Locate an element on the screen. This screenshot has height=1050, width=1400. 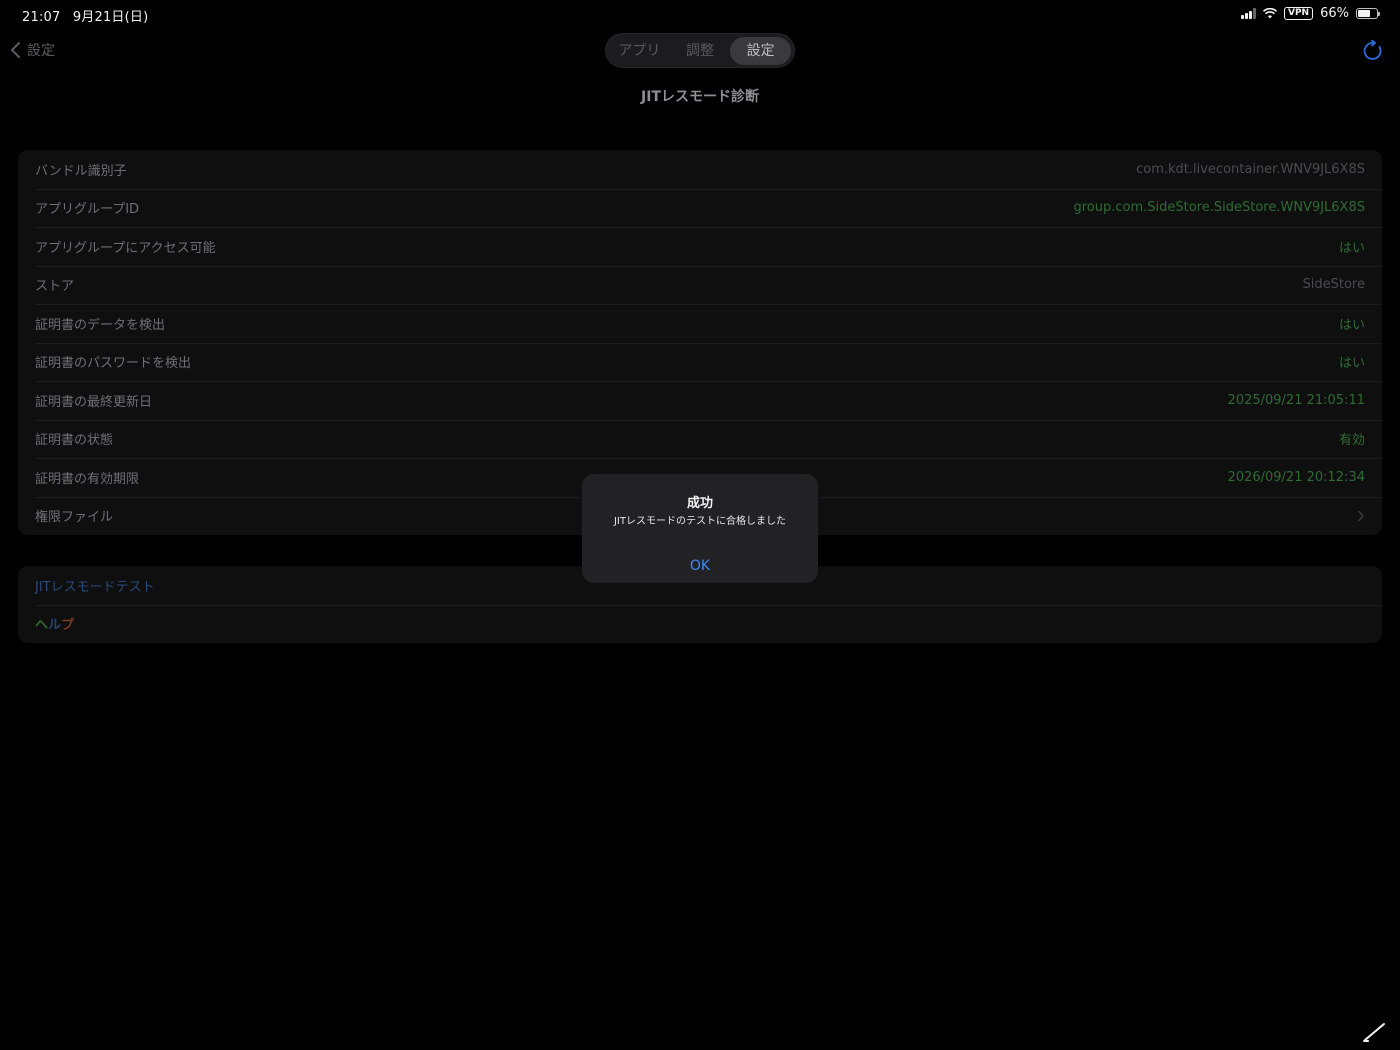
segment-settings: 設定 is located at coordinates (761, 50).